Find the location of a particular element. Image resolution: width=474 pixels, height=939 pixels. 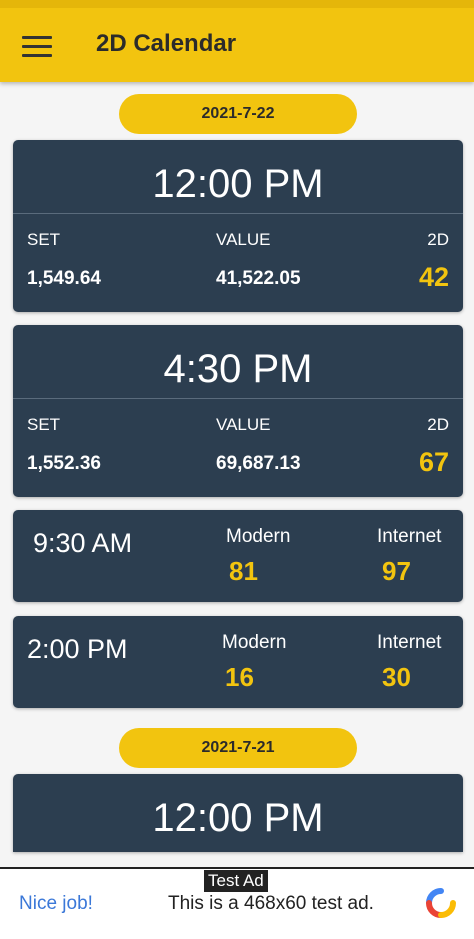

session-time: 4:30 PM is located at coordinates (238, 369).